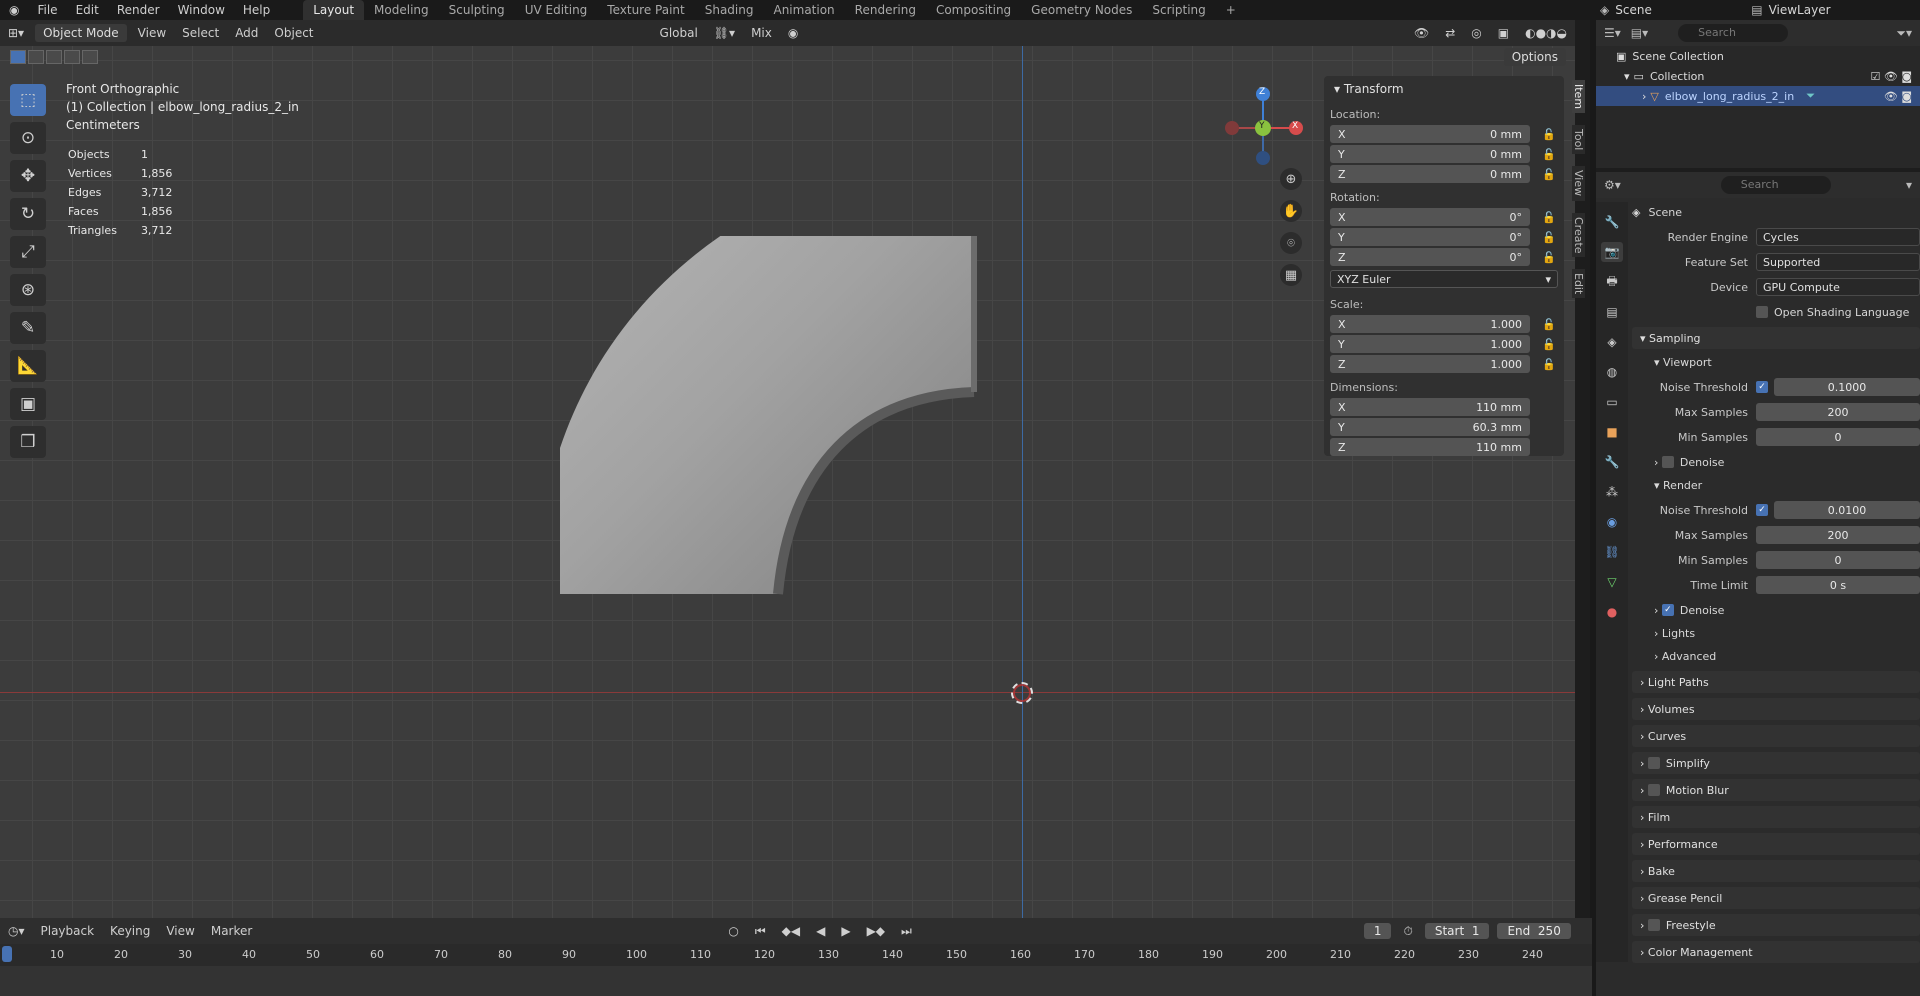 Image resolution: width=1920 pixels, height=996 pixels. What do you see at coordinates (1892, 76) in the screenshot?
I see `checkbox-icon: ☑ 👁 ◙` at bounding box center [1892, 76].